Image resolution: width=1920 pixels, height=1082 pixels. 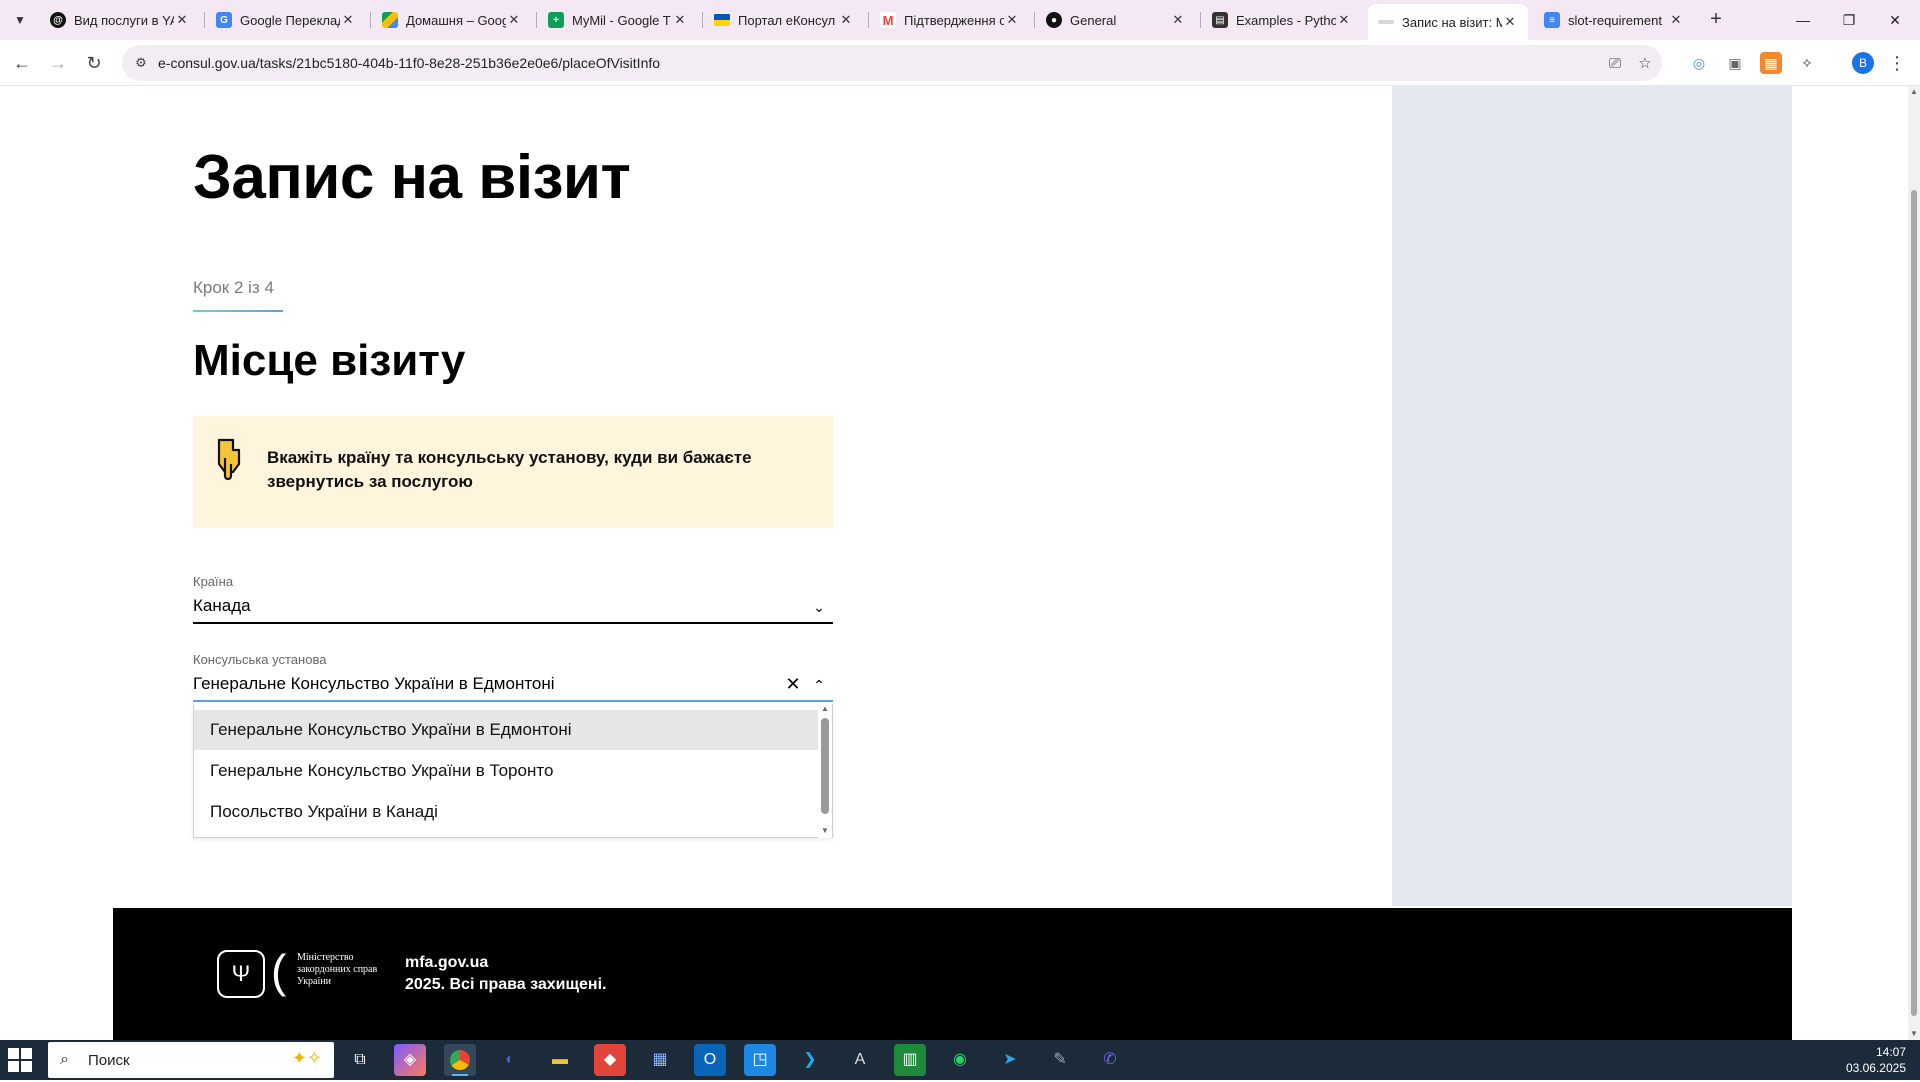 What do you see at coordinates (760, 1060) in the screenshot?
I see `snip-icon: ◳` at bounding box center [760, 1060].